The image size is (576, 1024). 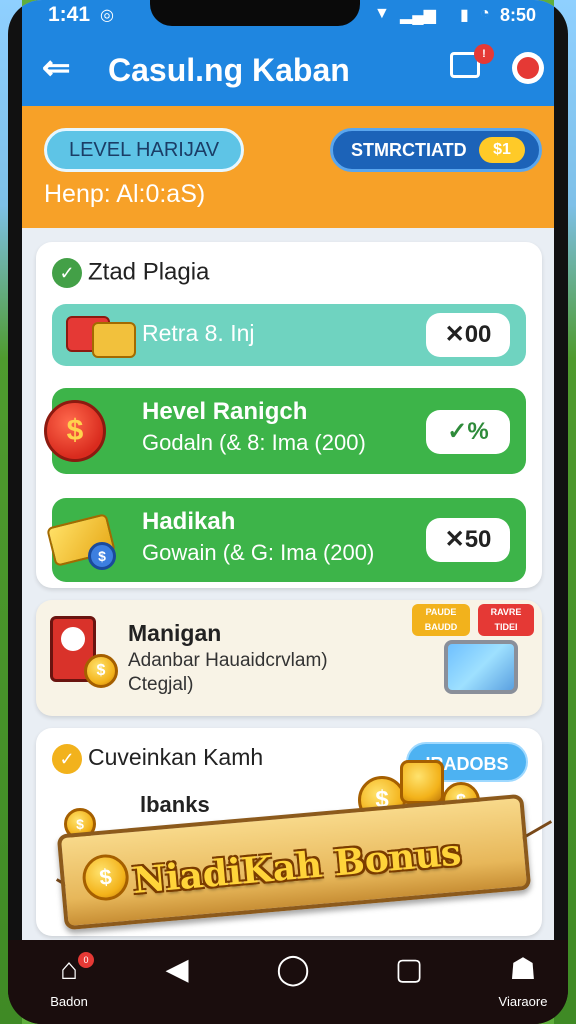 I want to click on header-subtitle: Henp: Al:0:aS), so click(x=125, y=194).